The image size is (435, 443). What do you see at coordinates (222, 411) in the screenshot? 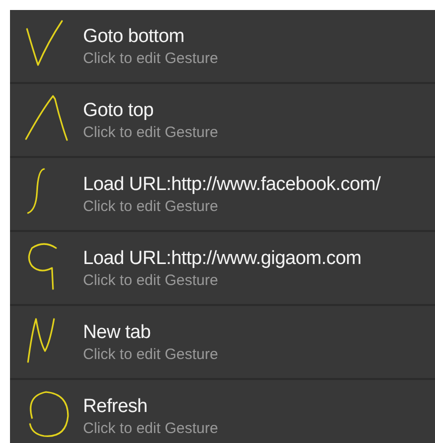
I see `gesture-row: Refresh Click to edit Gesture` at bounding box center [222, 411].